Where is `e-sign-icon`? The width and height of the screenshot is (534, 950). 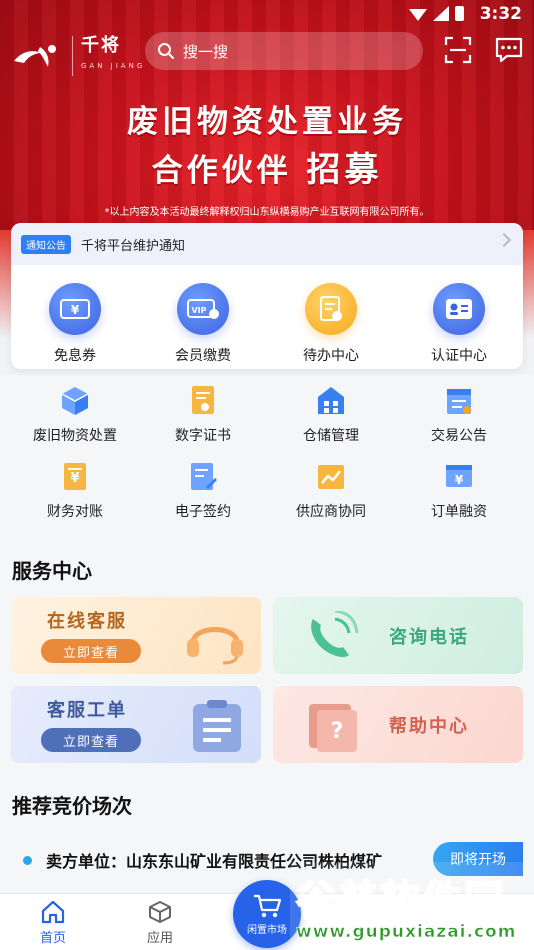
e-sign-icon is located at coordinates (204, 476).